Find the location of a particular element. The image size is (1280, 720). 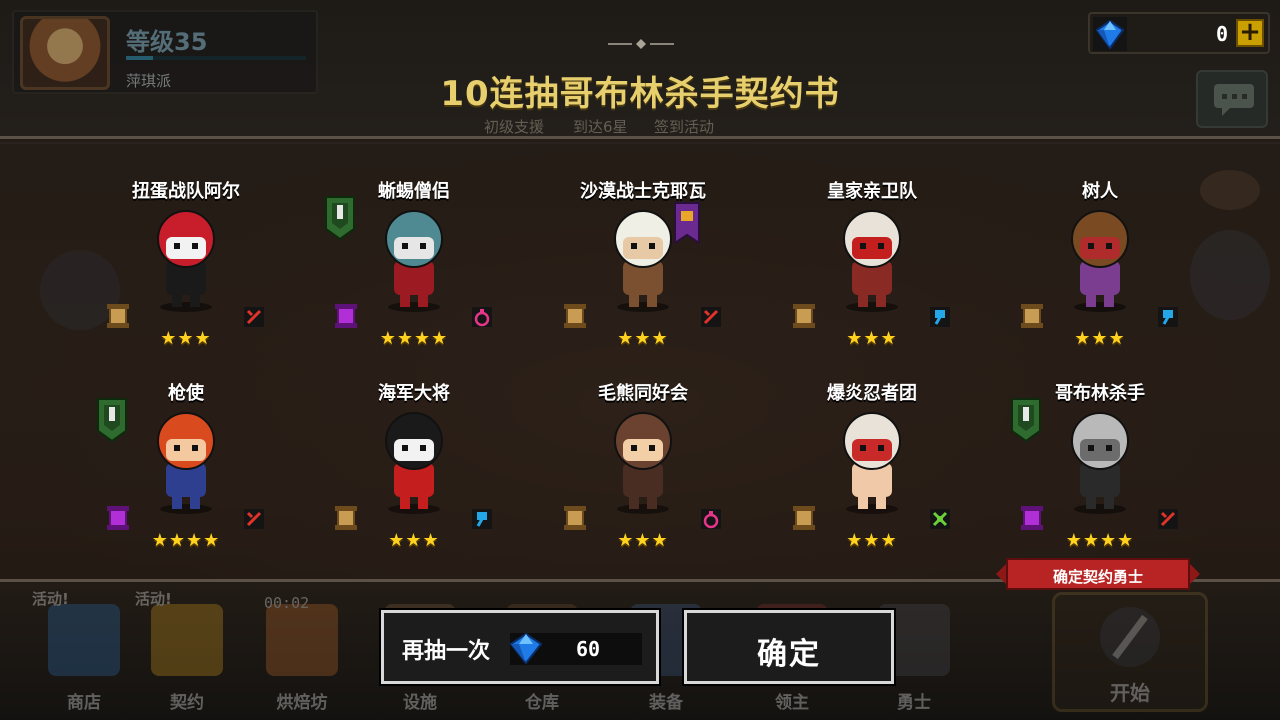

hero-name: 爆炎忍者团 is located at coordinates (872, 393).